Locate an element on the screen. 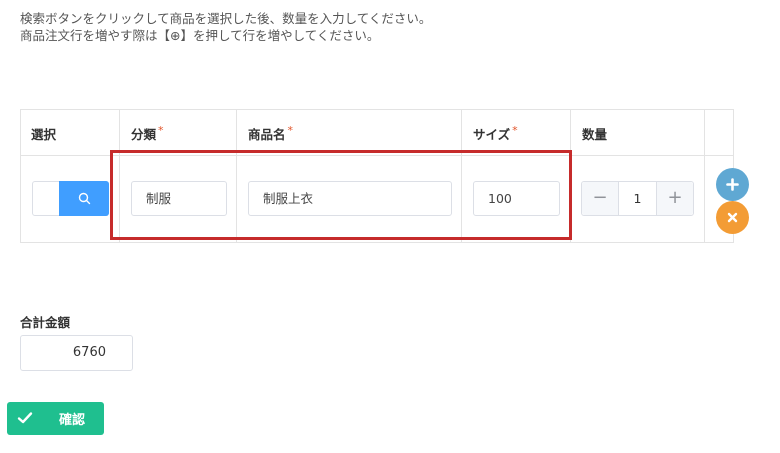 Image resolution: width=780 pixels, height=453 pixels. header-category-label: 分類 is located at coordinates (144, 134).